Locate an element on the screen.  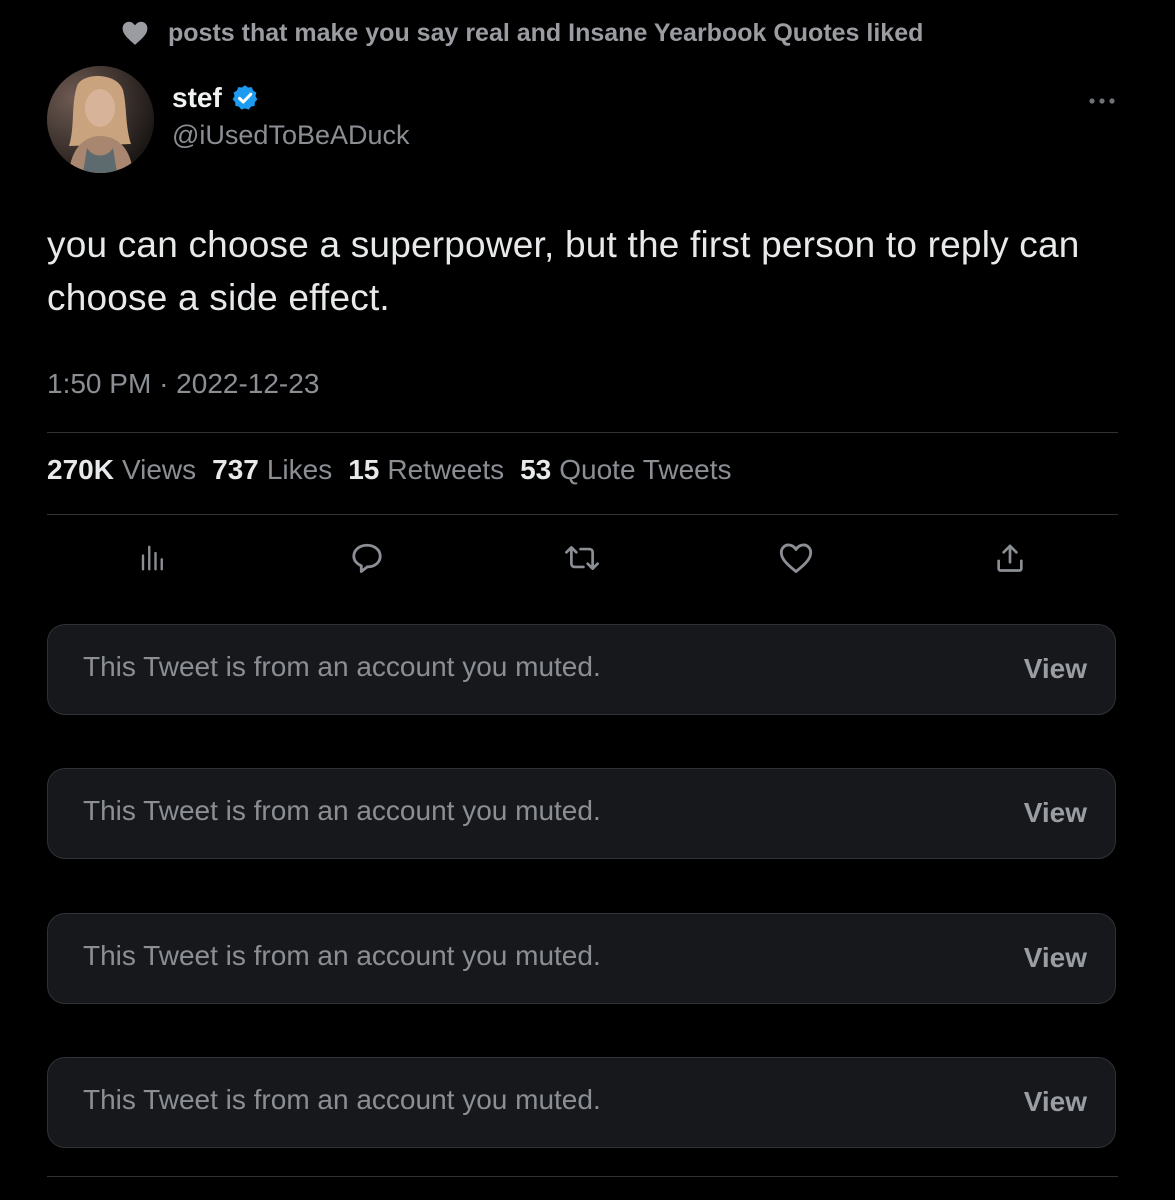
stat-retweets: 15 Retweets is located at coordinates (426, 470).